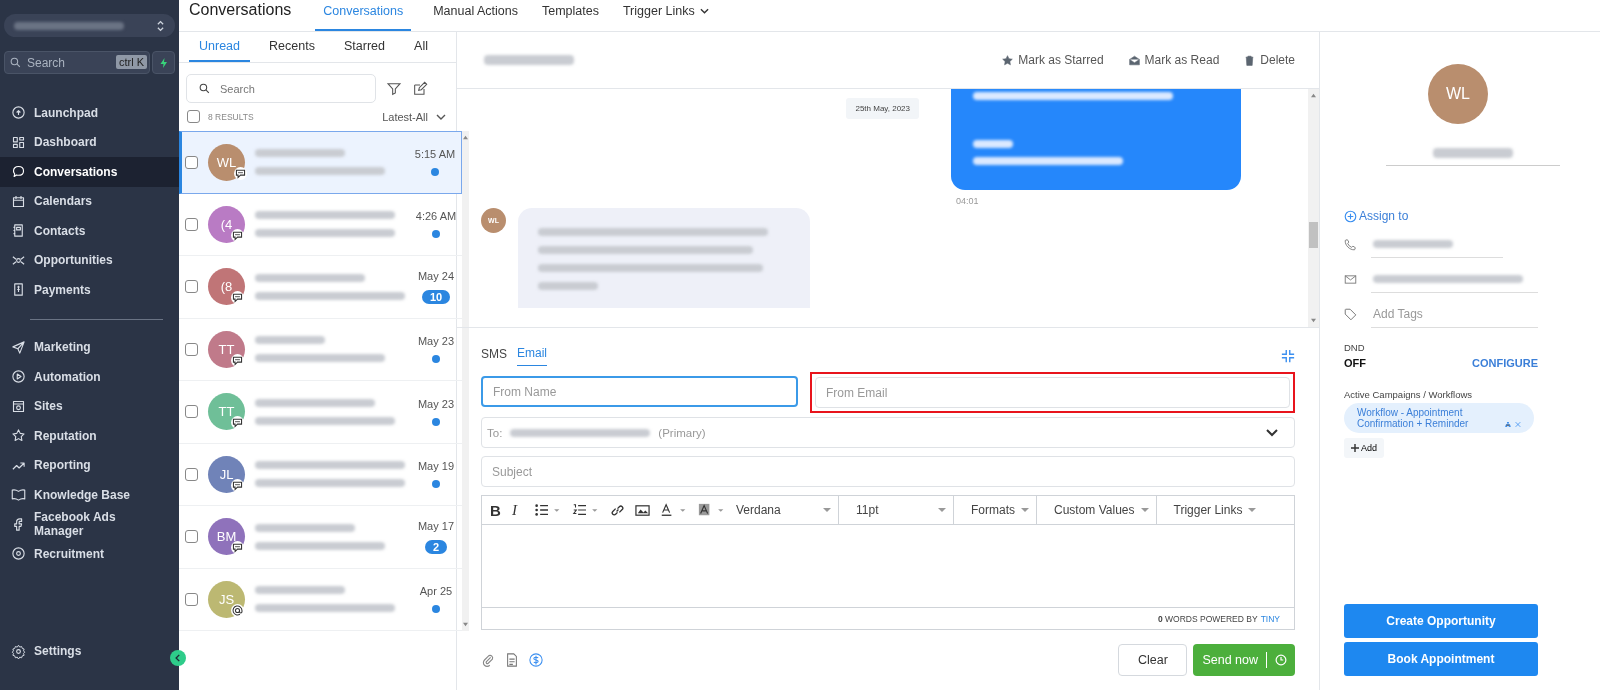 This screenshot has width=1600, height=690. Describe the element at coordinates (518, 510) in the screenshot. I see `italic-button: I` at that location.